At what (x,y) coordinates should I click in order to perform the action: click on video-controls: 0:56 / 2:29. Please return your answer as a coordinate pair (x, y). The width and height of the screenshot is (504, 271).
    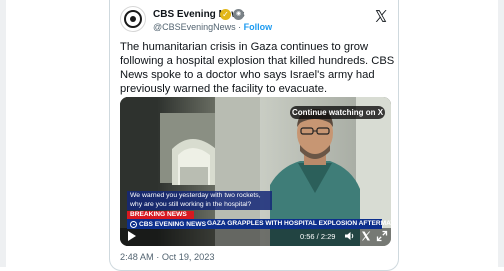
    Looking at the image, I should click on (255, 237).